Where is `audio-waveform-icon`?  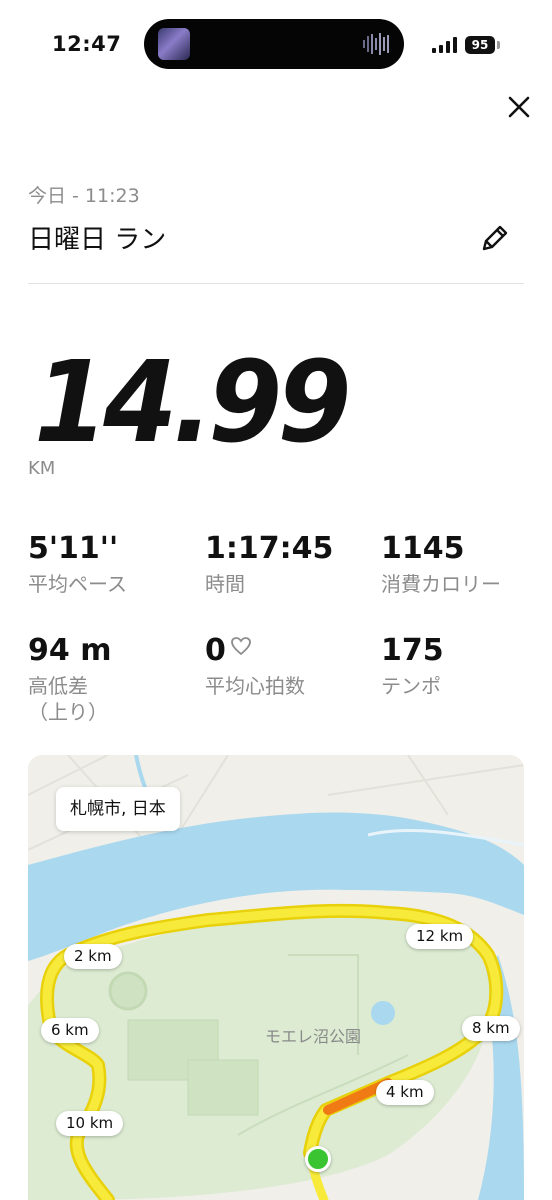 audio-waveform-icon is located at coordinates (376, 44).